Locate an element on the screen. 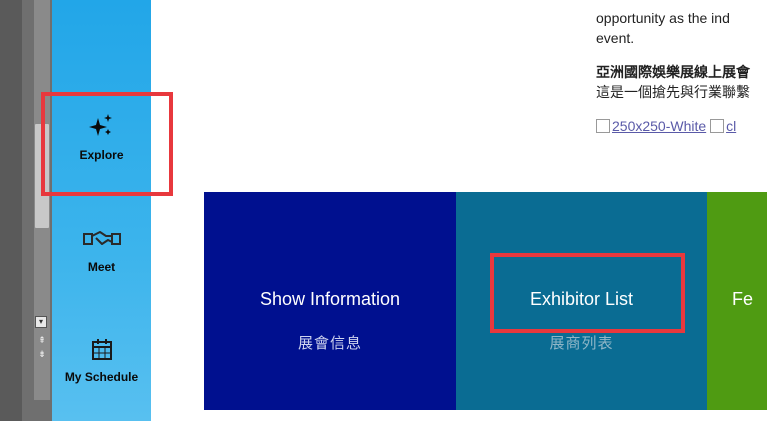 The image size is (767, 421). handshake-icon is located at coordinates (101, 242).